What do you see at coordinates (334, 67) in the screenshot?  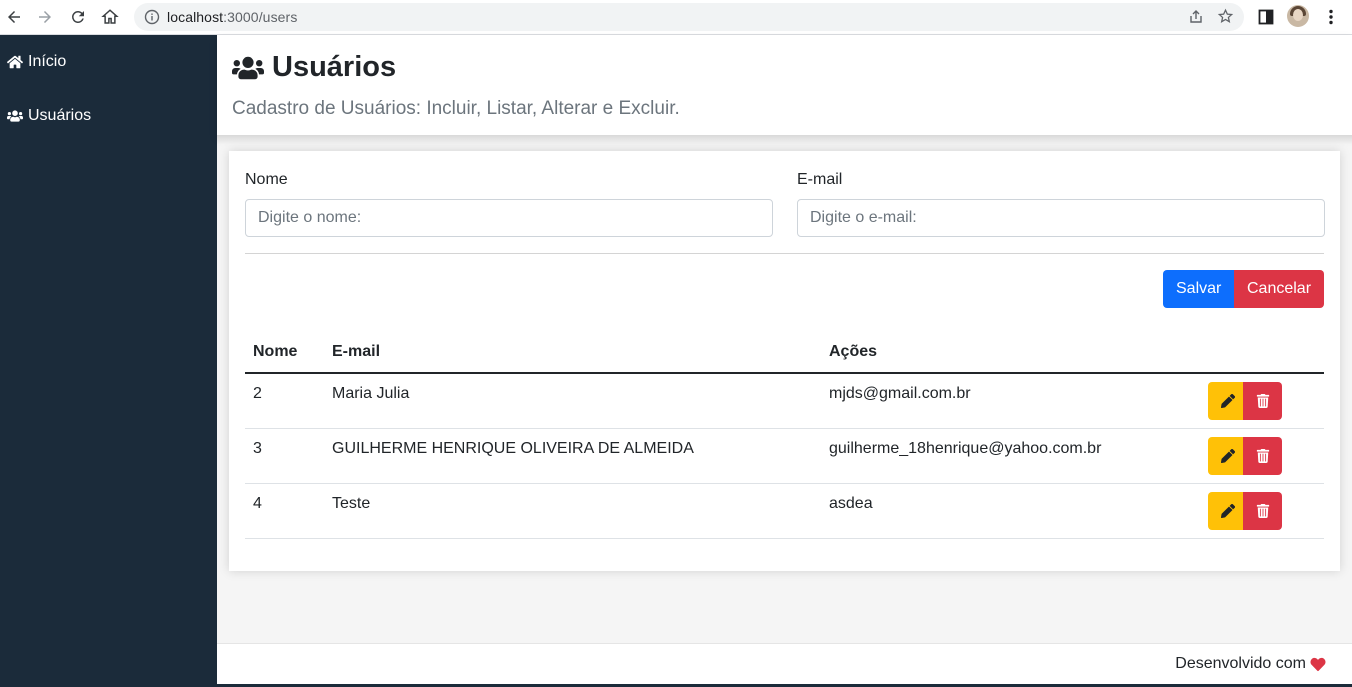 I see `page-title-text: Usuários` at bounding box center [334, 67].